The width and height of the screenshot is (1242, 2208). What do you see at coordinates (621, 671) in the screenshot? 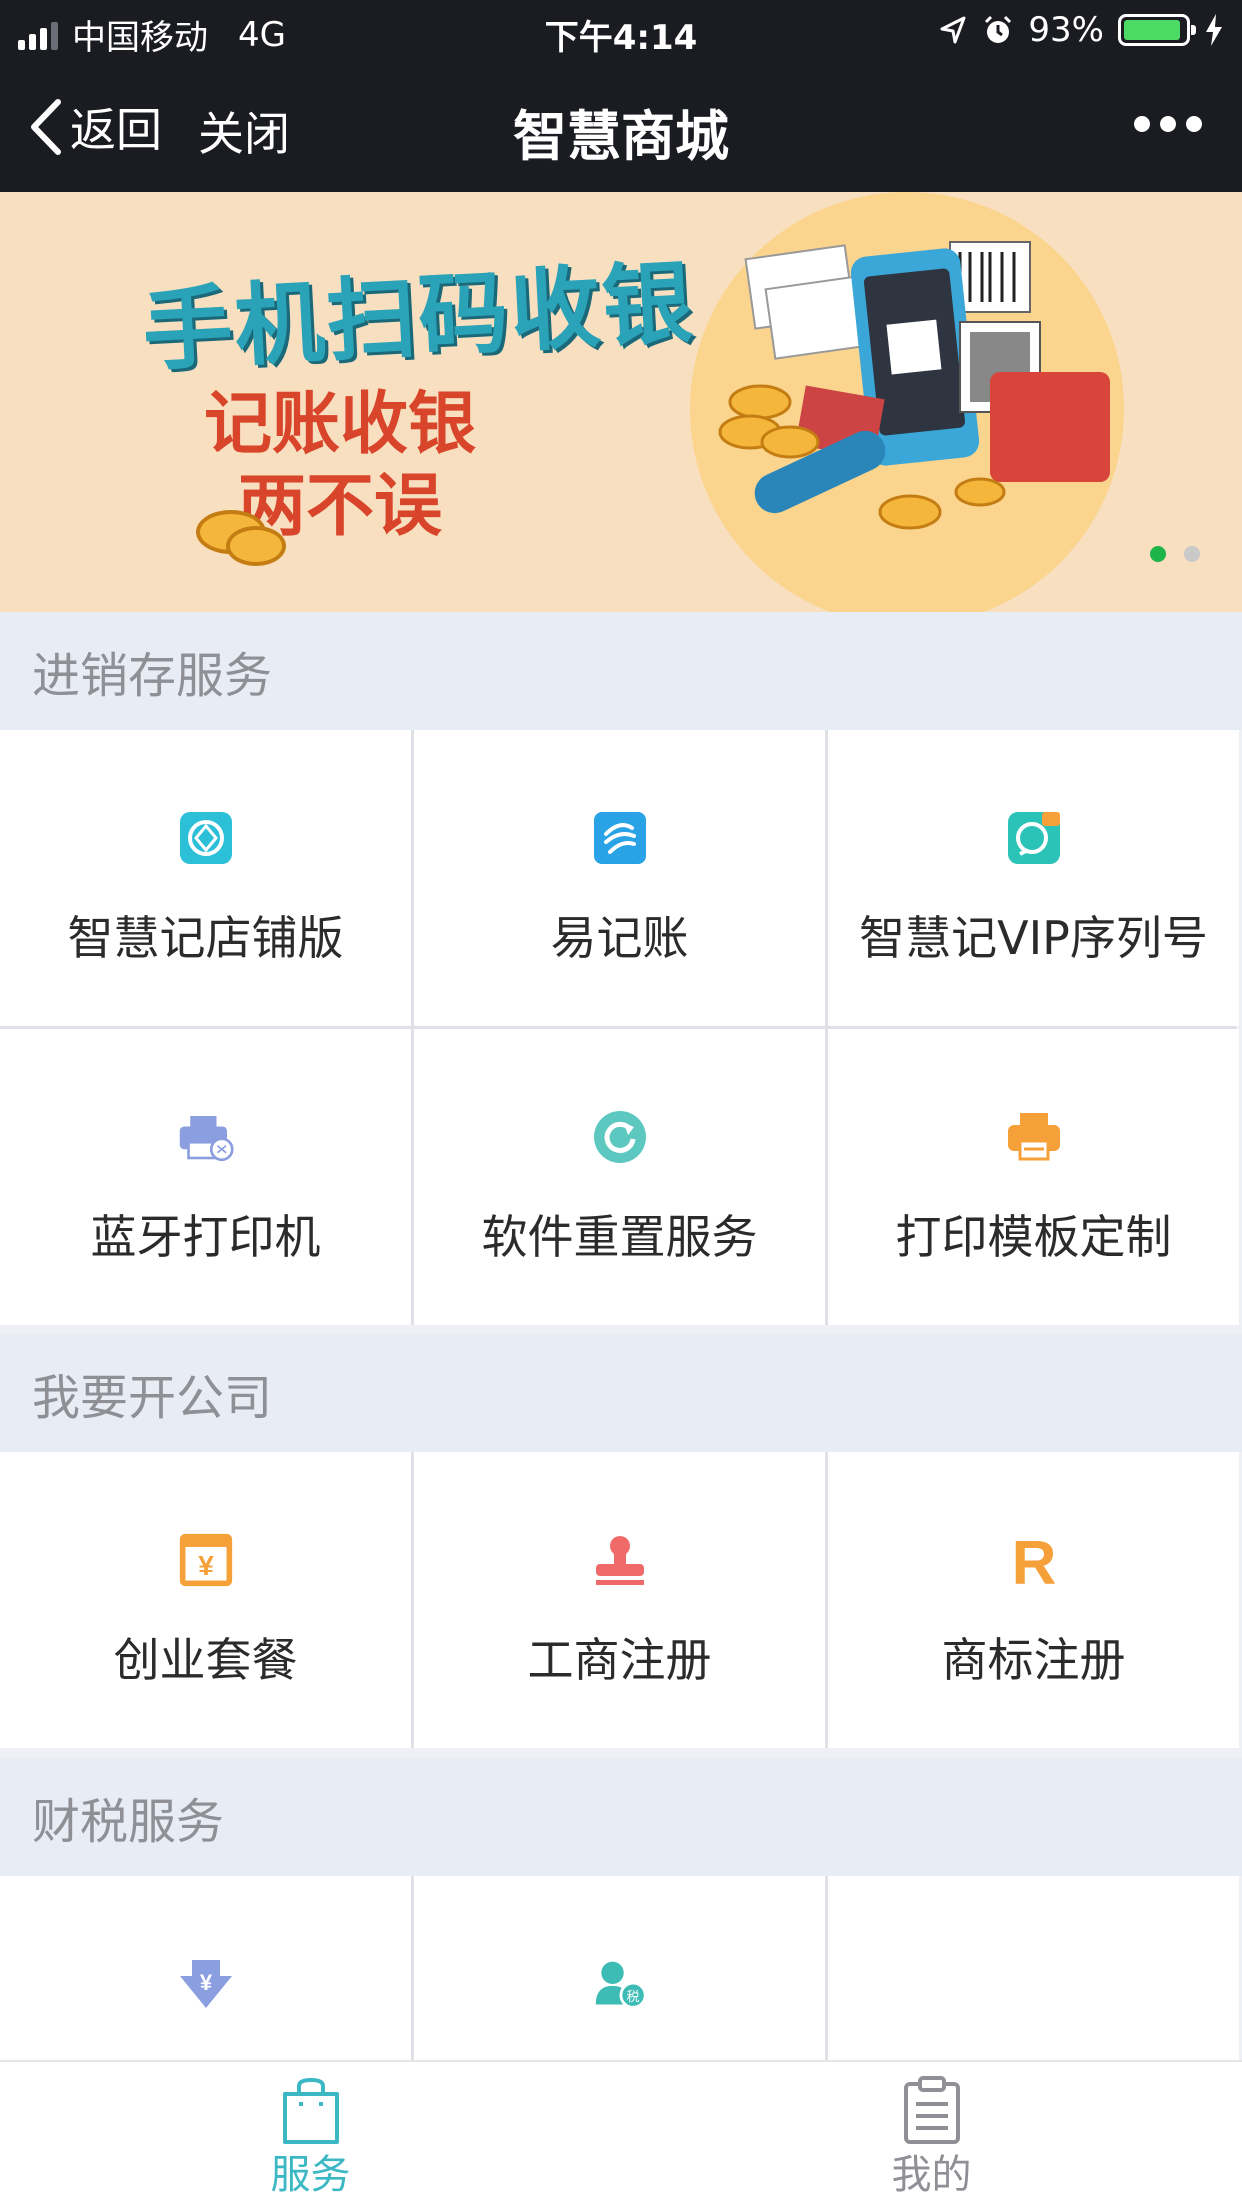
I see `section-title-inventory: 进销存服务` at bounding box center [621, 671].